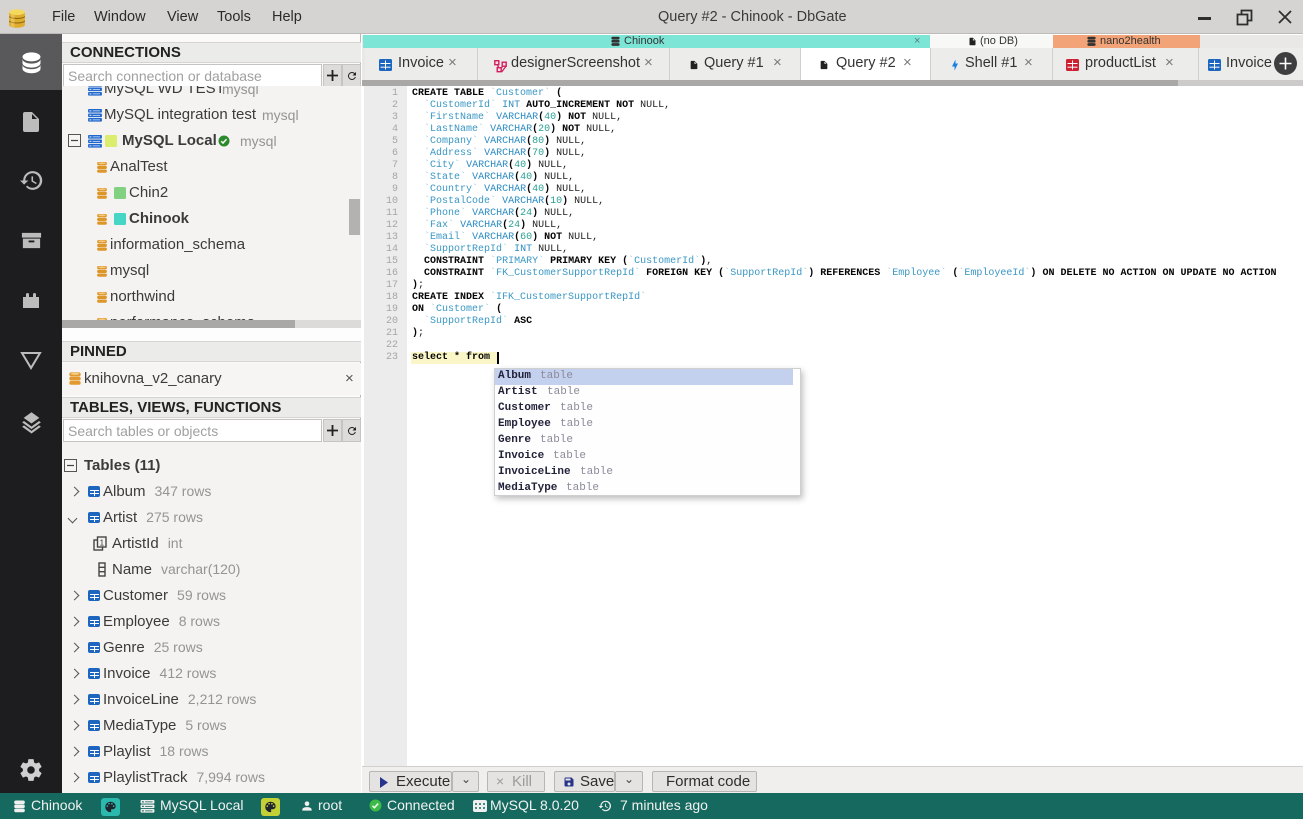 The height and width of the screenshot is (819, 1303). I want to click on svg-text: 1, so click(102, 542).